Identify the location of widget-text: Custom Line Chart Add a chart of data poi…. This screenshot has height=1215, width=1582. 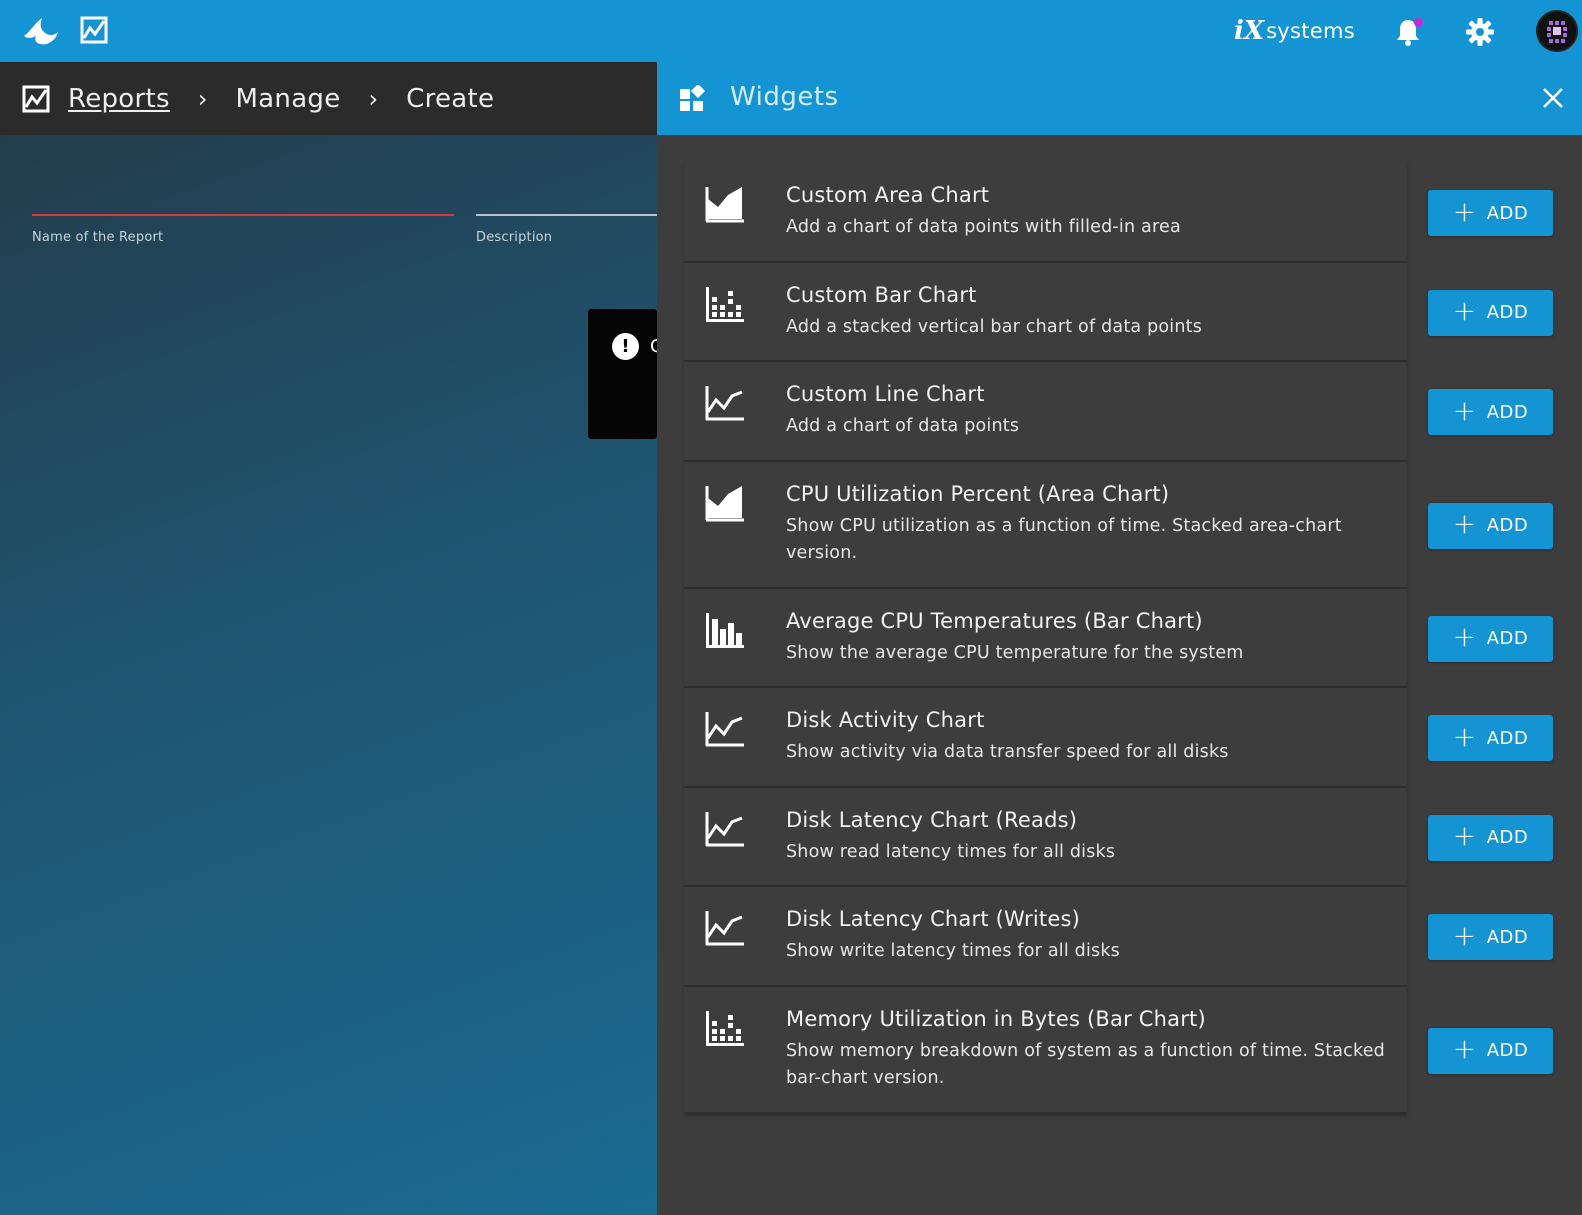
(1086, 410).